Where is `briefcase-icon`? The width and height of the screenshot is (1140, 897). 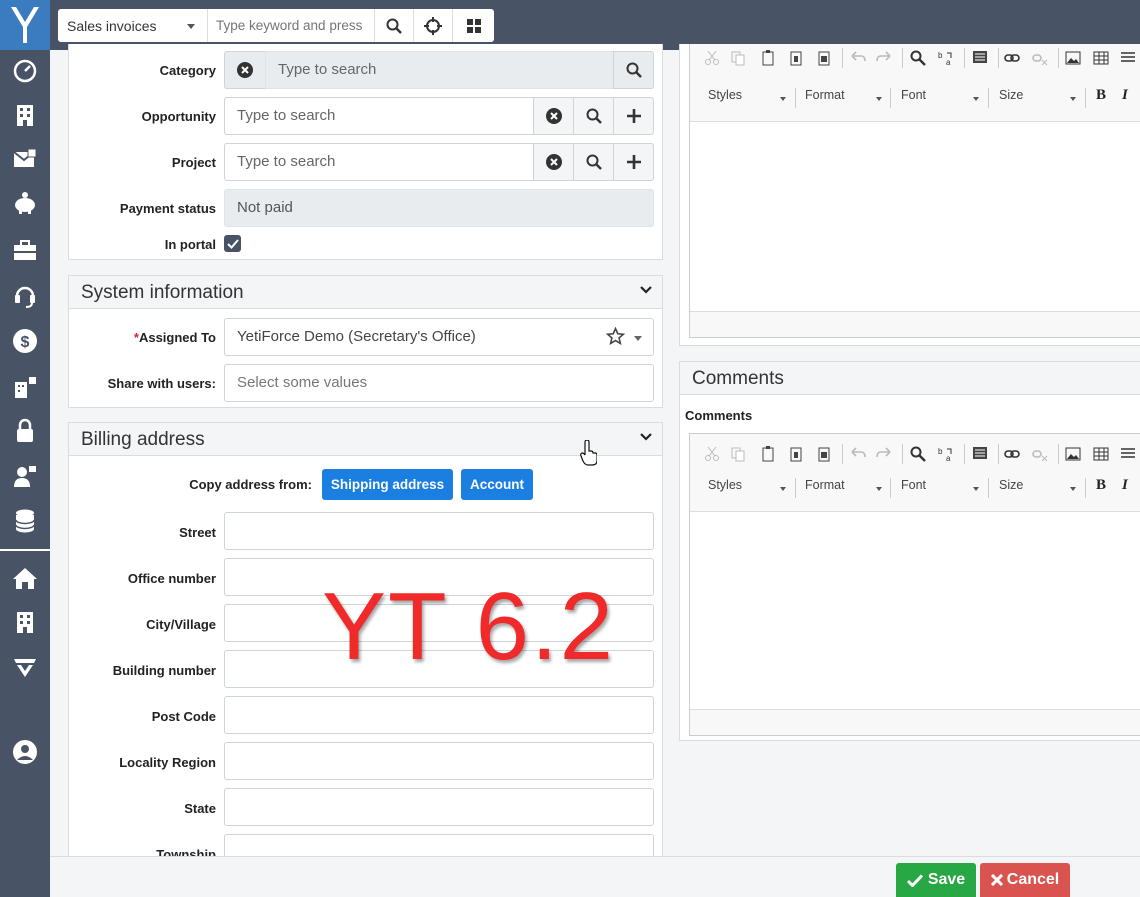 briefcase-icon is located at coordinates (25, 250).